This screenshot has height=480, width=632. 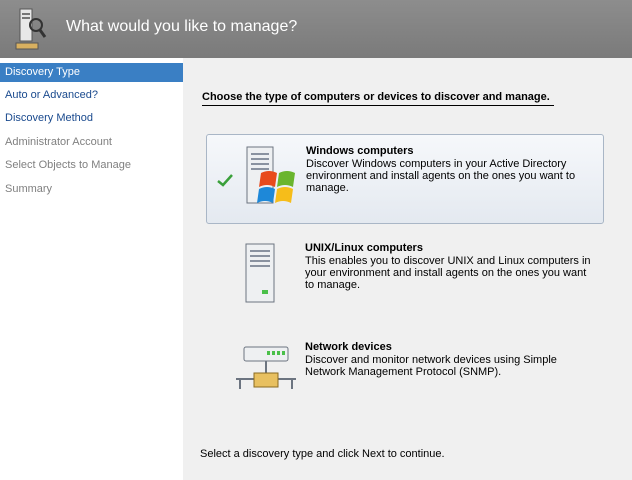 I want to click on option-title: UNIX/Linux computers, so click(x=364, y=248).